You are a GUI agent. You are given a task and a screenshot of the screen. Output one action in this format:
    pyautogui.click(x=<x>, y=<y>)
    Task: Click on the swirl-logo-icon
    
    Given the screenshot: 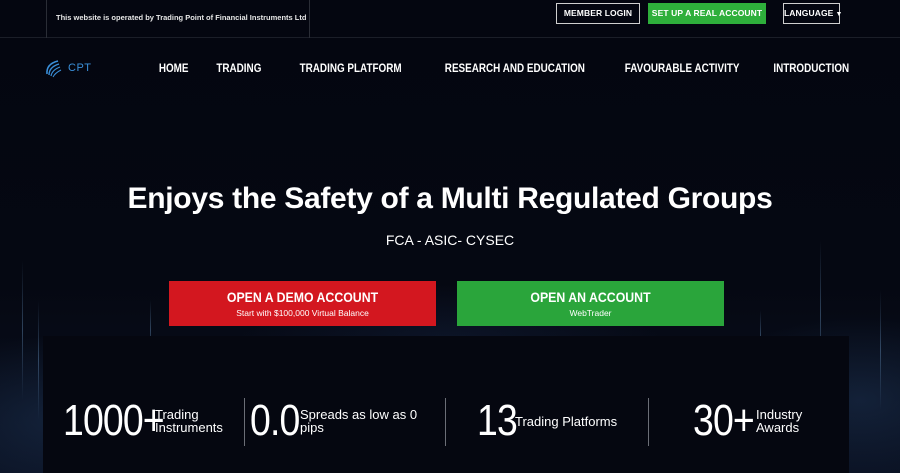 What is the action you would take?
    pyautogui.click(x=54, y=69)
    